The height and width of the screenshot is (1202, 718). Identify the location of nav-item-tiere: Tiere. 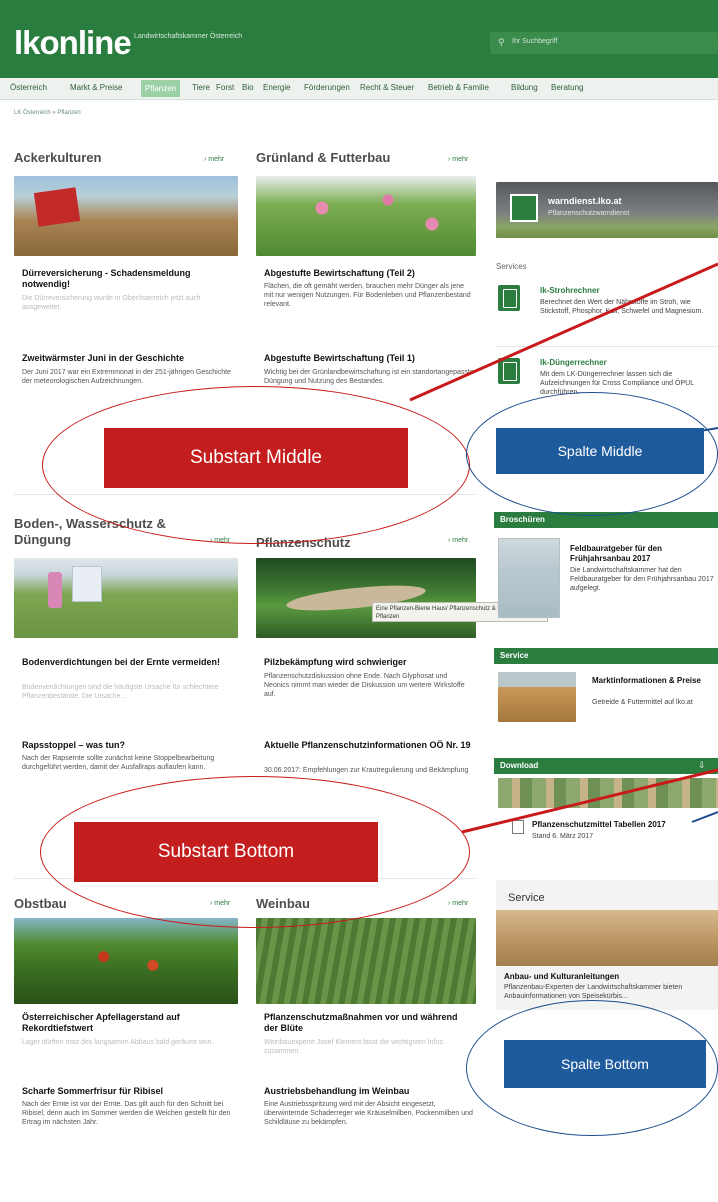
(201, 87).